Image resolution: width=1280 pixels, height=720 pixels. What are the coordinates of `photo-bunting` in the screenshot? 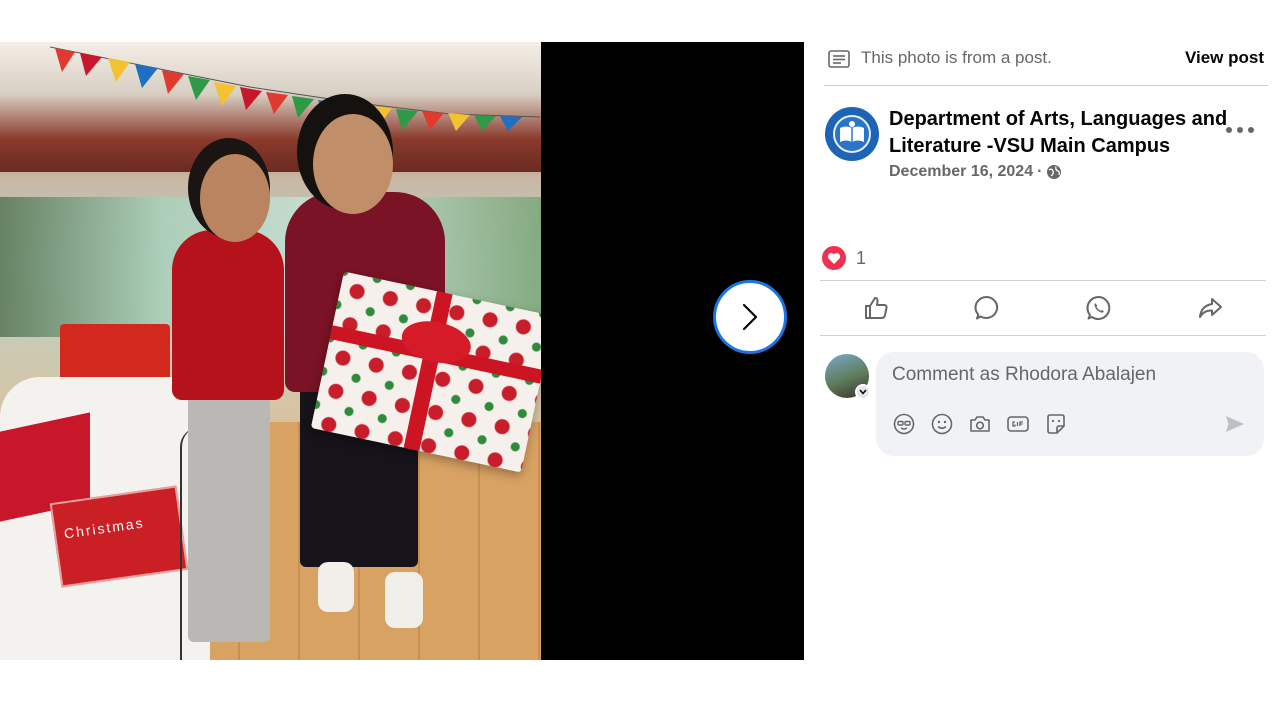 It's located at (295, 88).